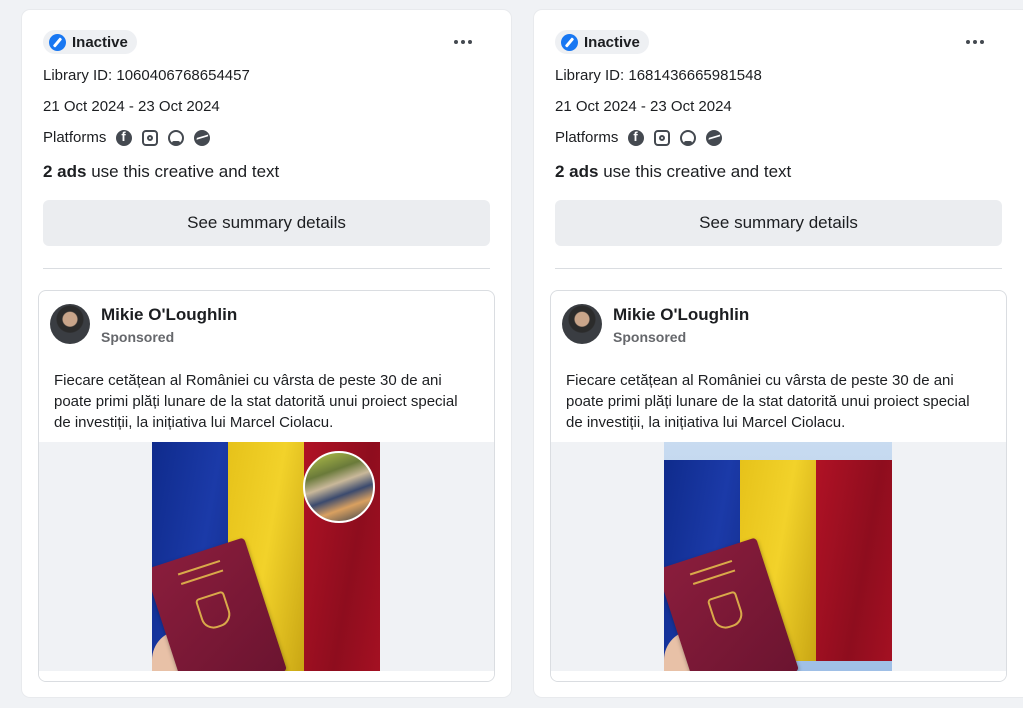 This screenshot has width=1023, height=708. Describe the element at coordinates (339, 487) in the screenshot. I see `money-inset-image` at that location.